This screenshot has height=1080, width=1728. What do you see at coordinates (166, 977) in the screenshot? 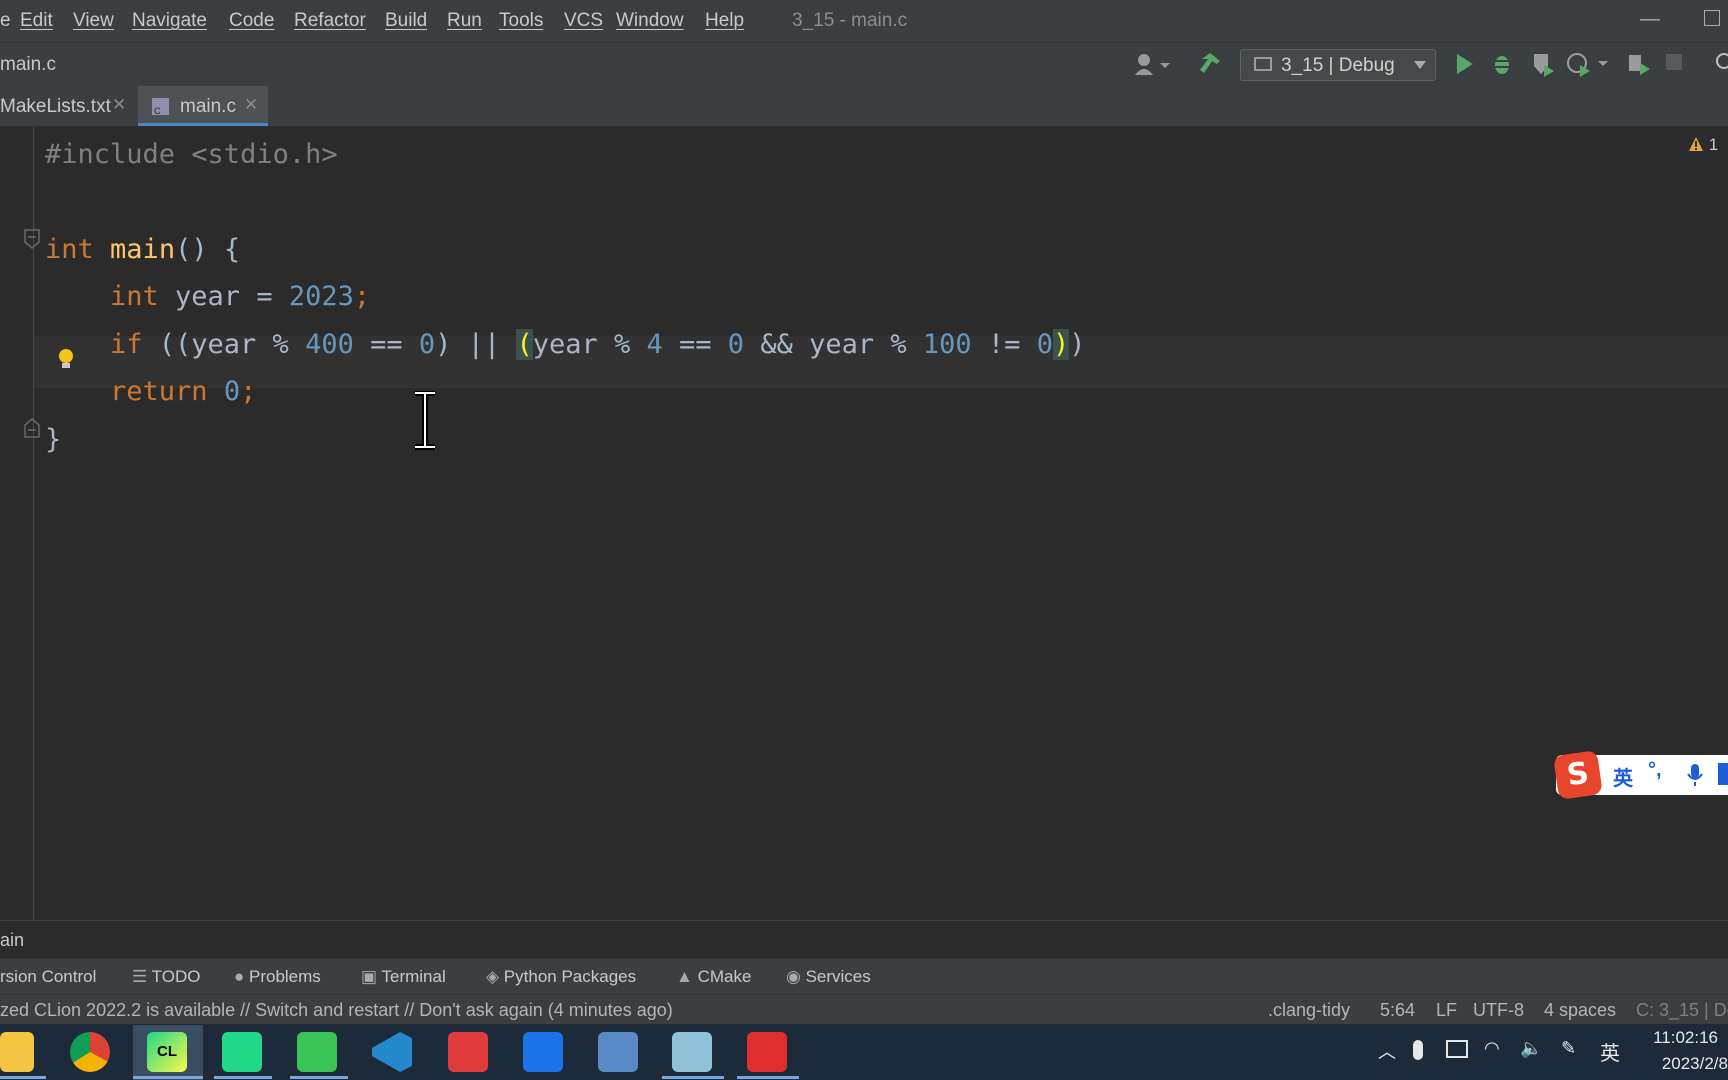
I see `tool-todo: ☰ TODO` at bounding box center [166, 977].